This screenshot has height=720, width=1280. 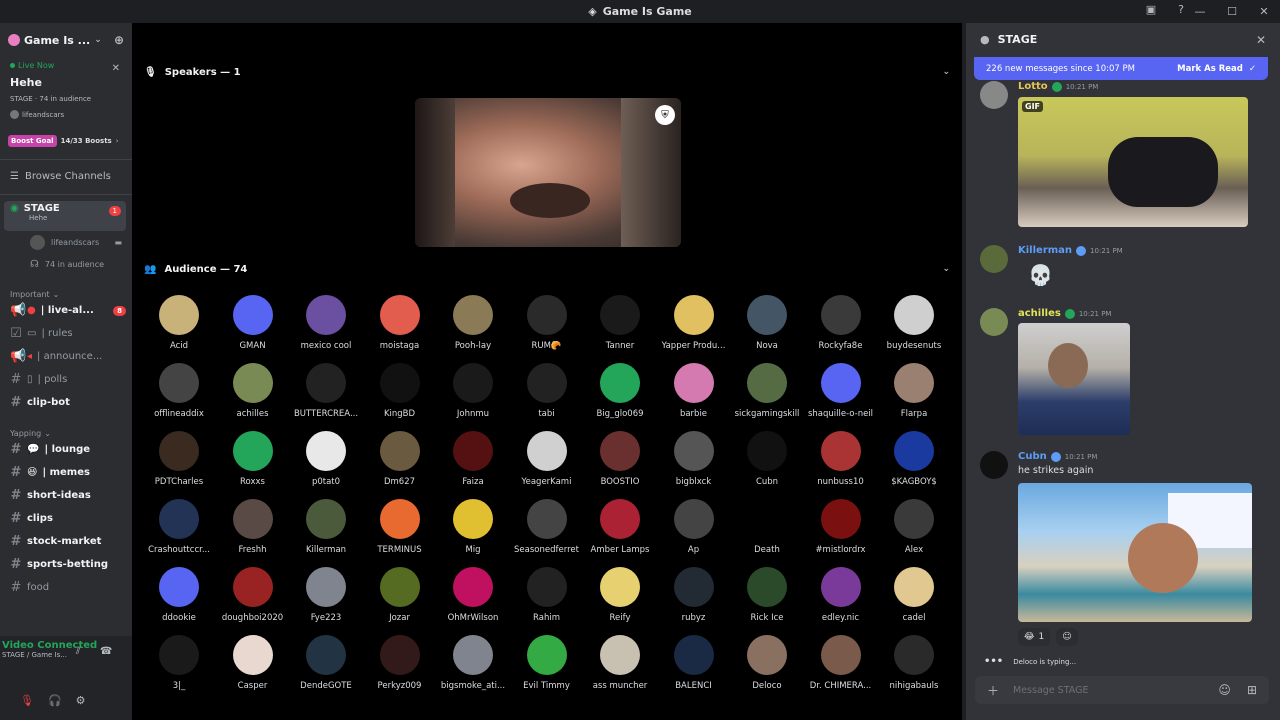 What do you see at coordinates (473, 595) in the screenshot?
I see `audience-member: OhMrWilson` at bounding box center [473, 595].